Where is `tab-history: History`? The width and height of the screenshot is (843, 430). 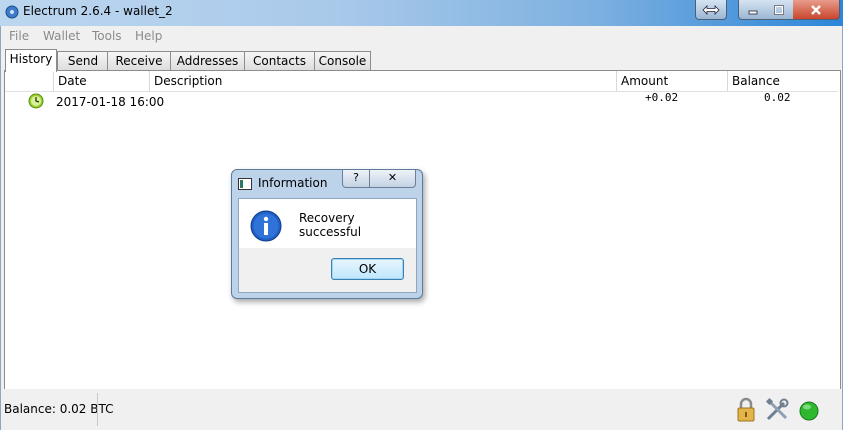 tab-history: History is located at coordinates (31, 60).